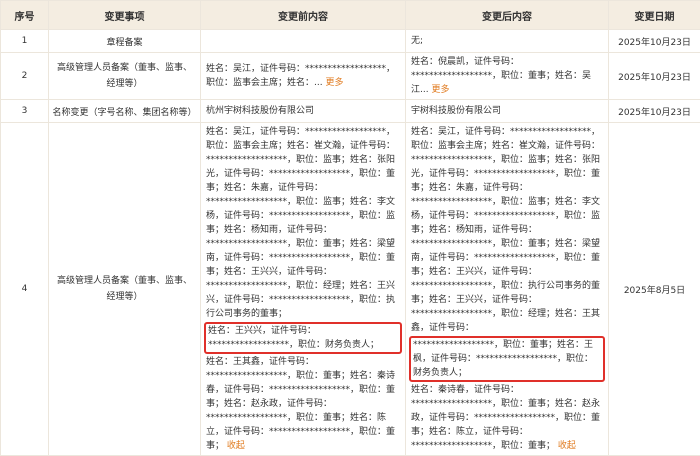 This screenshot has height=456, width=700. What do you see at coordinates (654, 15) in the screenshot?
I see `header-change-date: 变更日期` at bounding box center [654, 15].